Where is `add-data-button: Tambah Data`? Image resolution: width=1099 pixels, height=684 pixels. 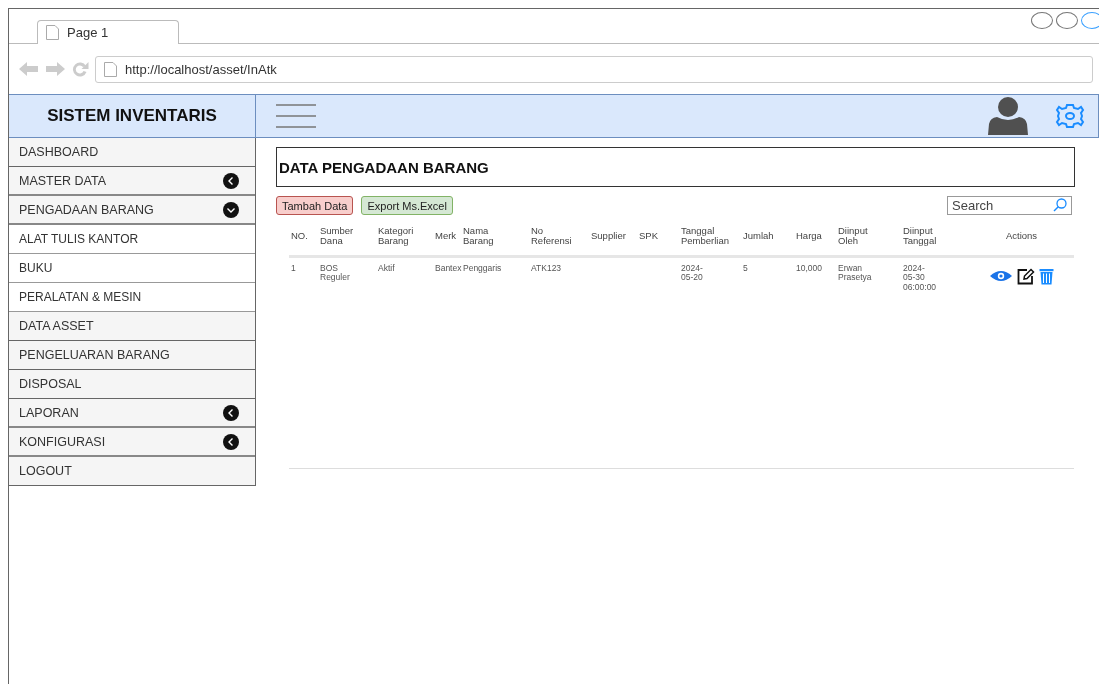 add-data-button: Tambah Data is located at coordinates (315, 205).